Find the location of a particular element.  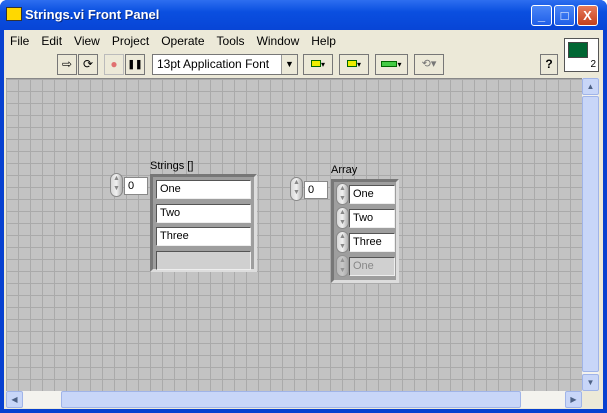

array-frame: ▲ ▼ One ▲ ▼ Two ▲ ▼ Three ▲ ▼ One is located at coordinates (365, 231).